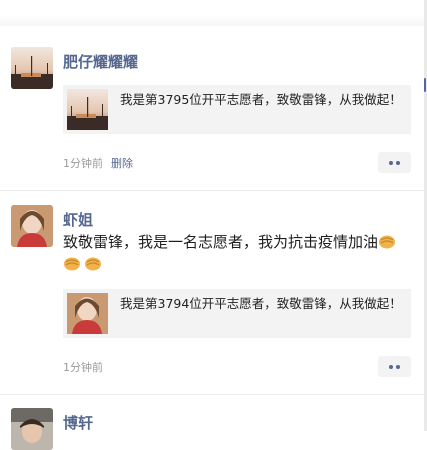 This screenshot has width=427, height=450. I want to click on sunset-landscape-avatar-icon, so click(32, 68).